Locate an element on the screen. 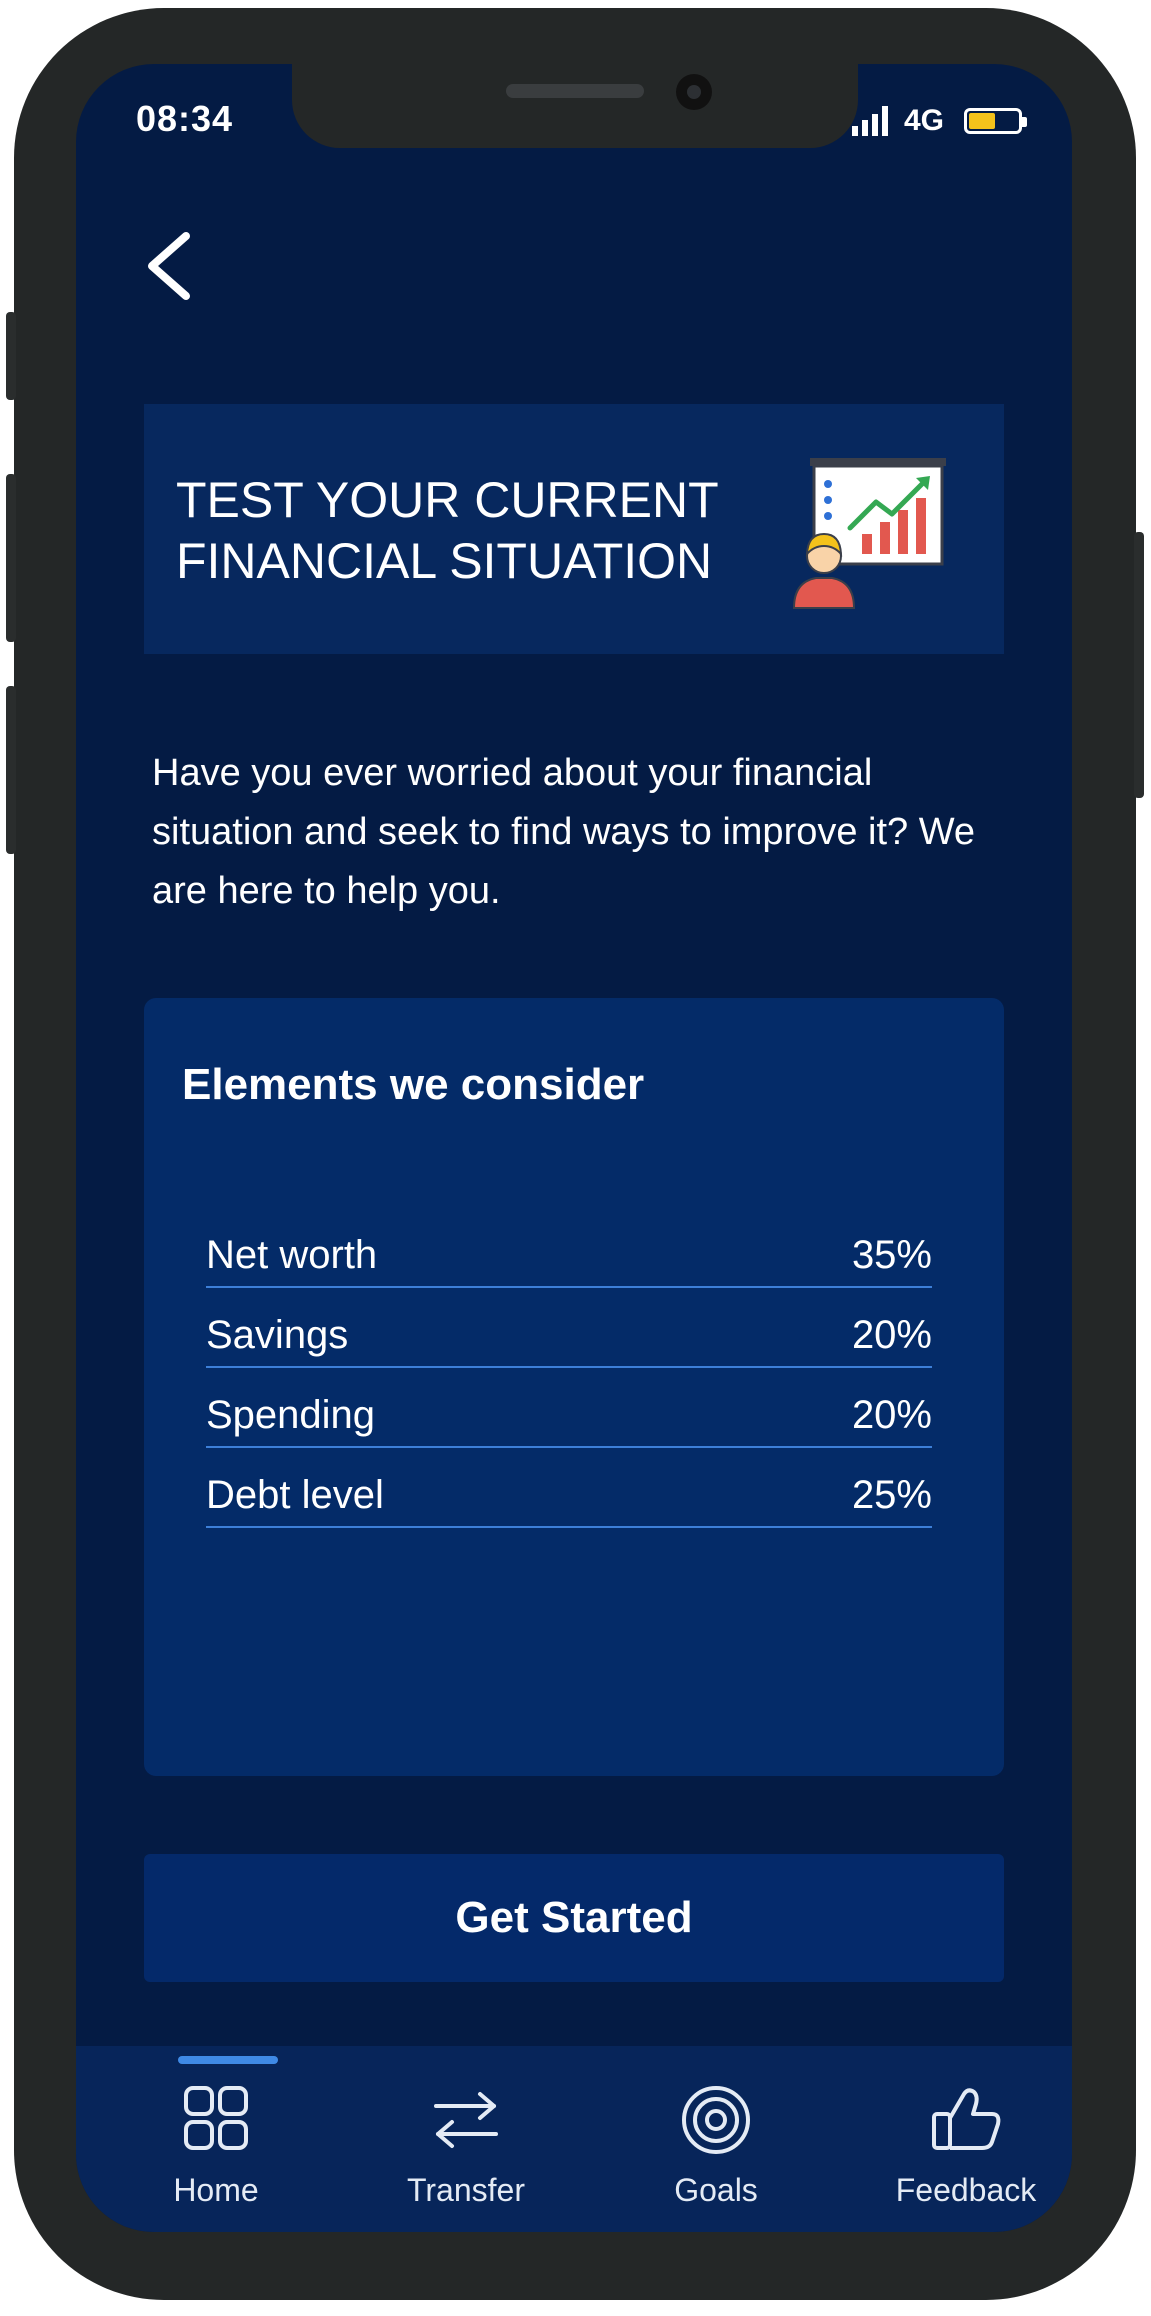  tab-label: Feedback is located at coordinates (966, 2190).